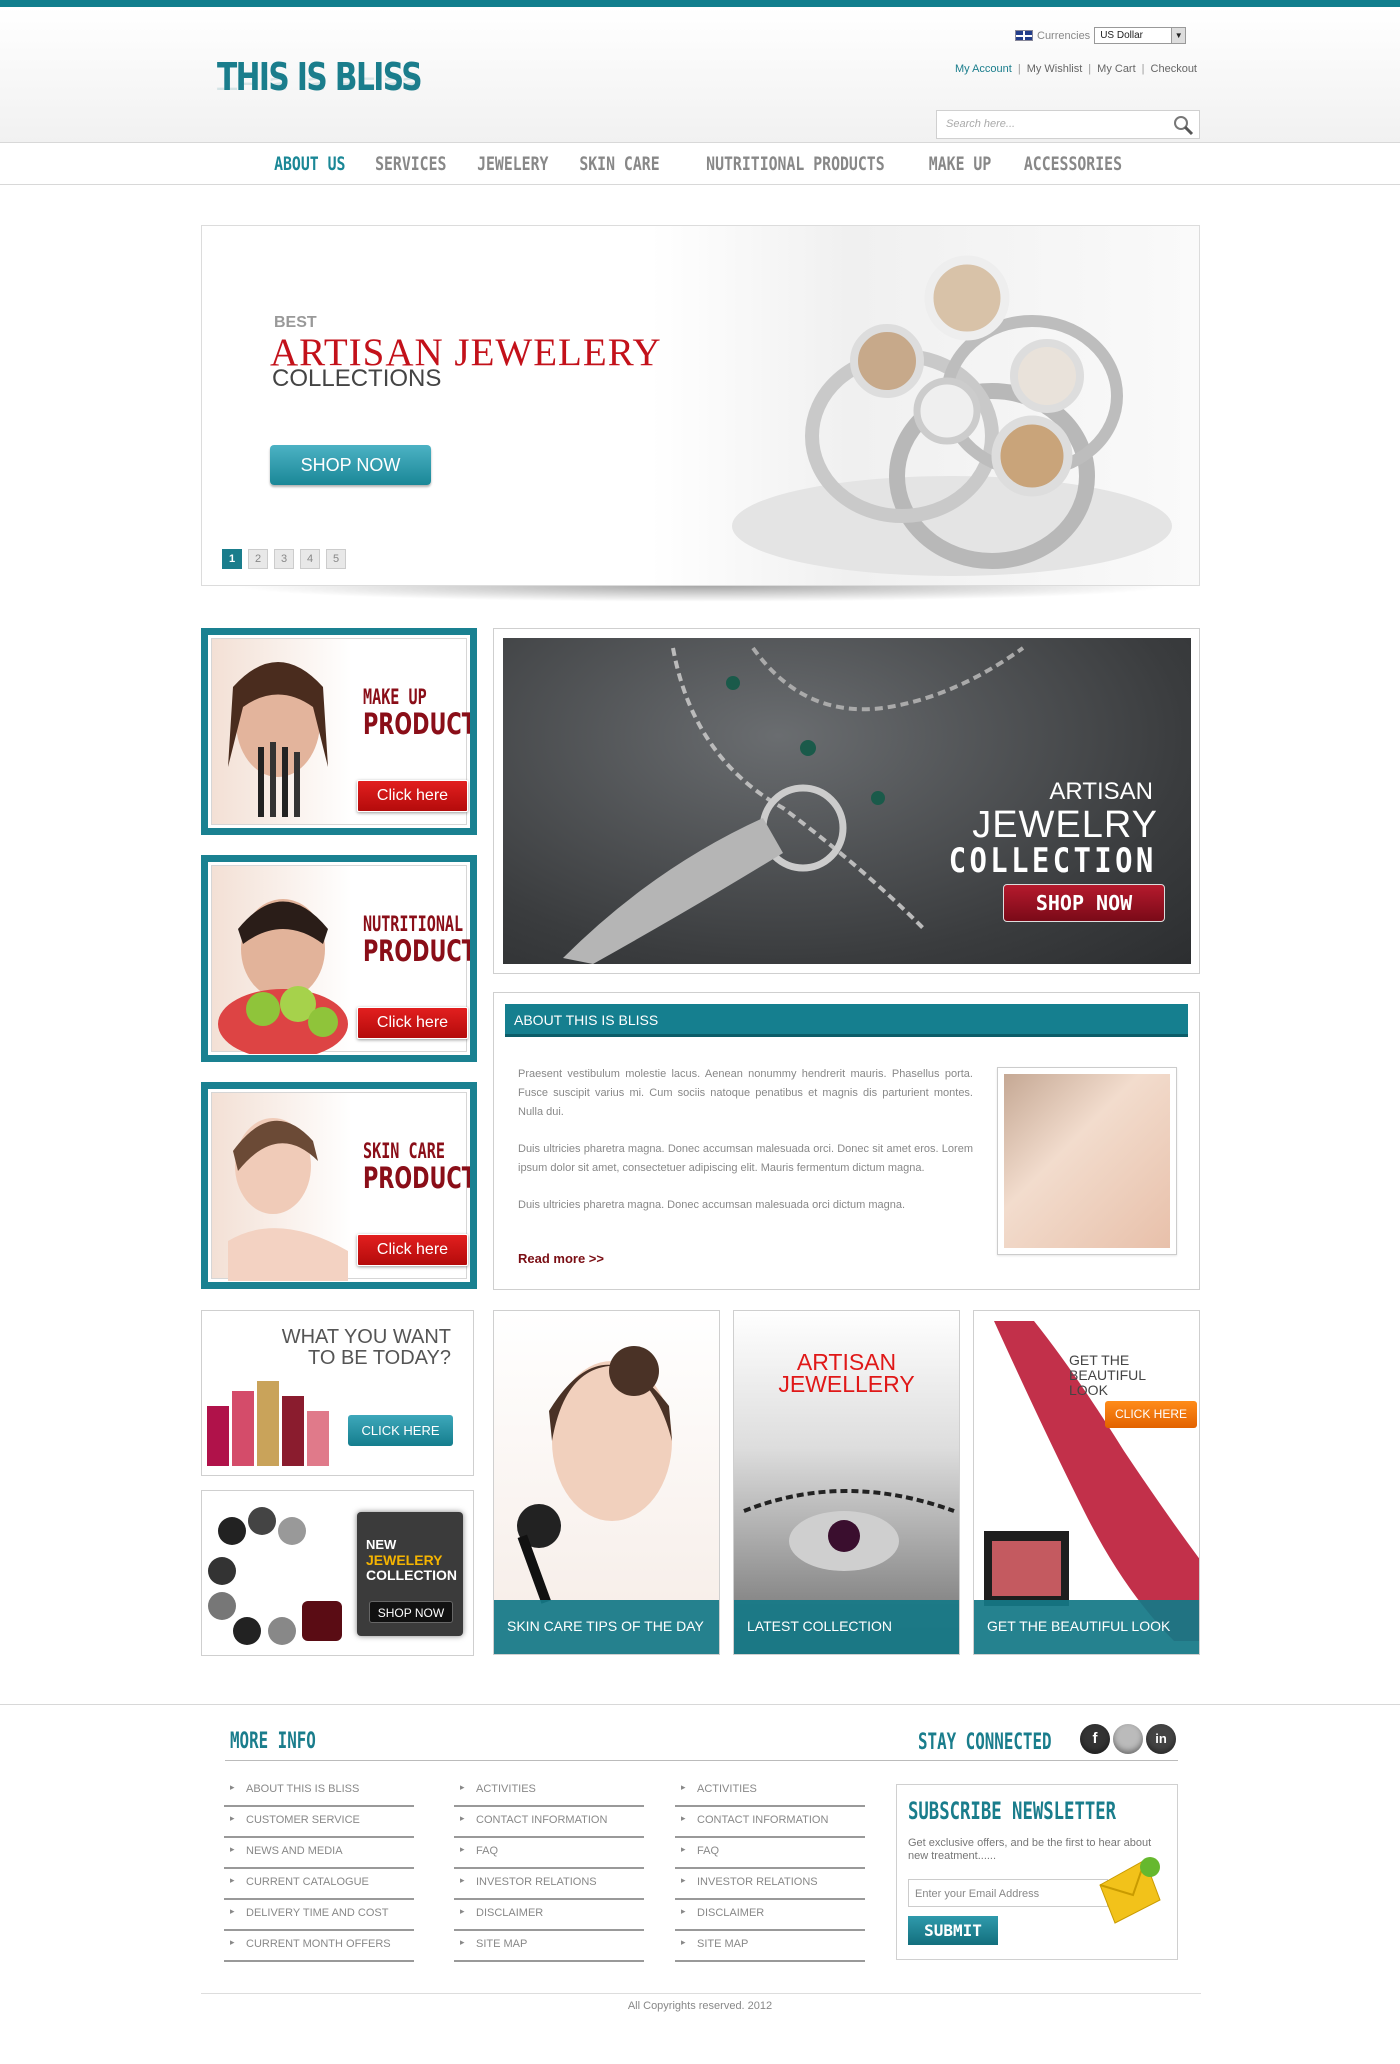 This screenshot has width=1400, height=2064. I want to click on currency-label: Currencies, so click(1064, 35).